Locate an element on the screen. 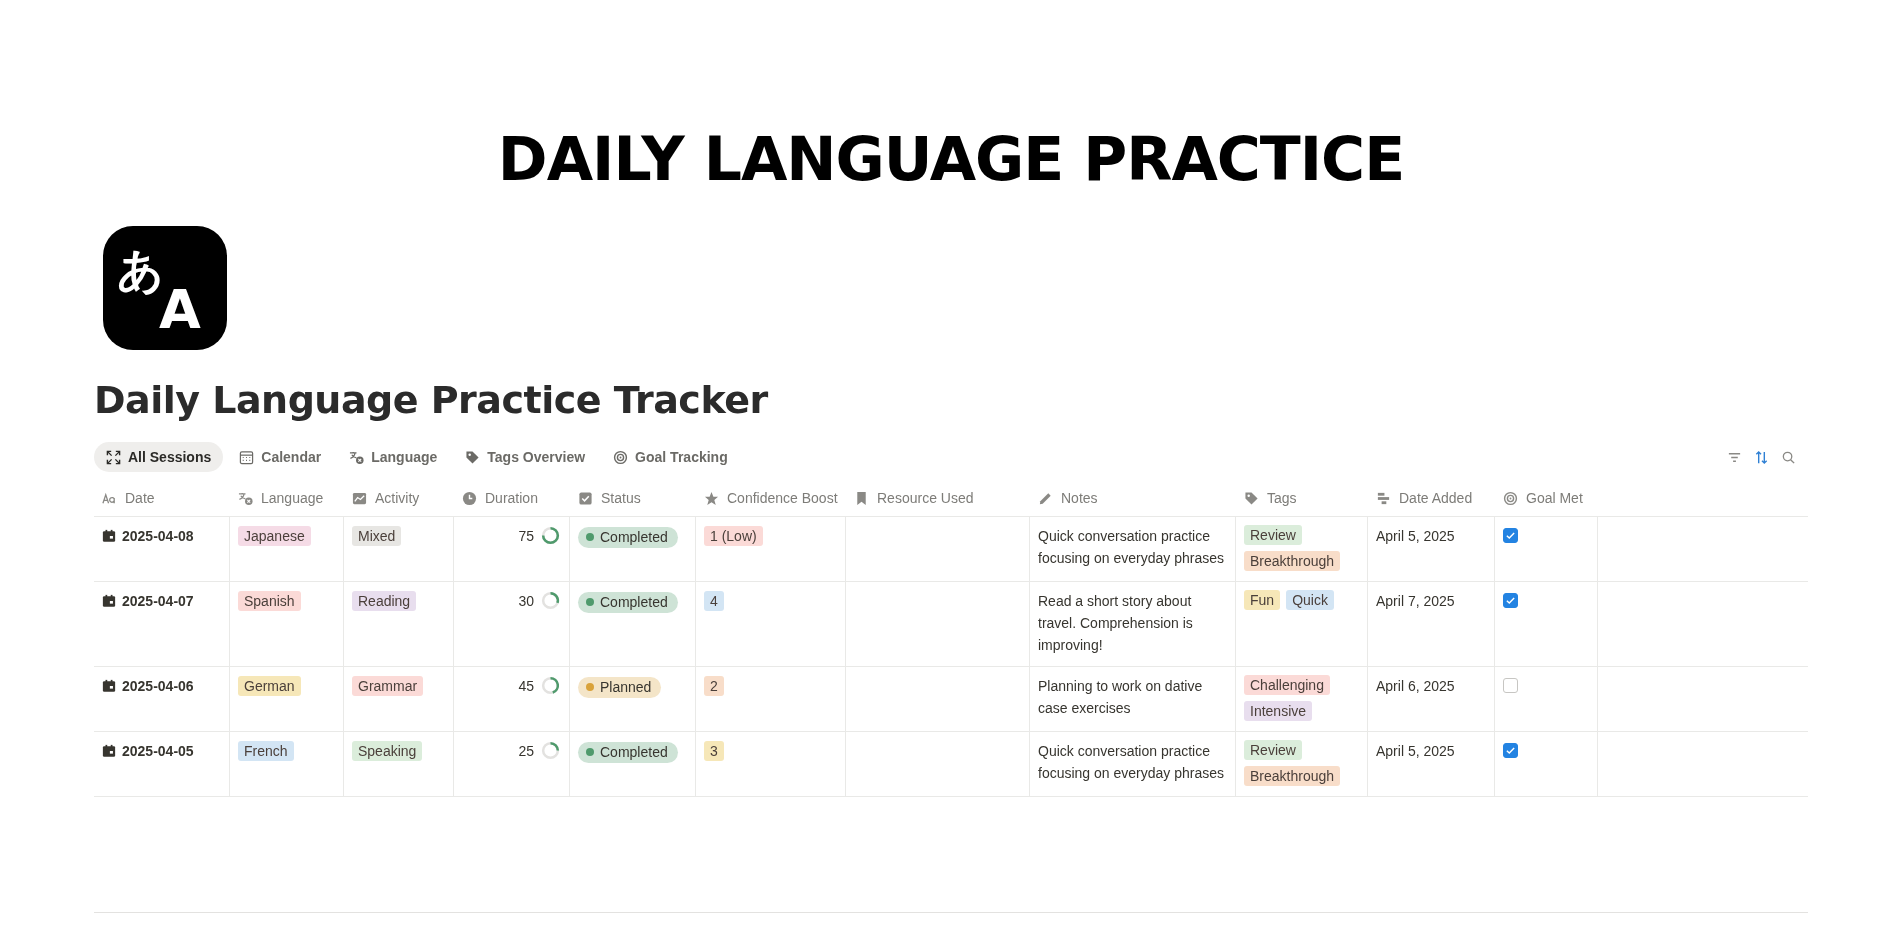 This screenshot has height=925, width=1898. column-header: Date is located at coordinates (162, 498).